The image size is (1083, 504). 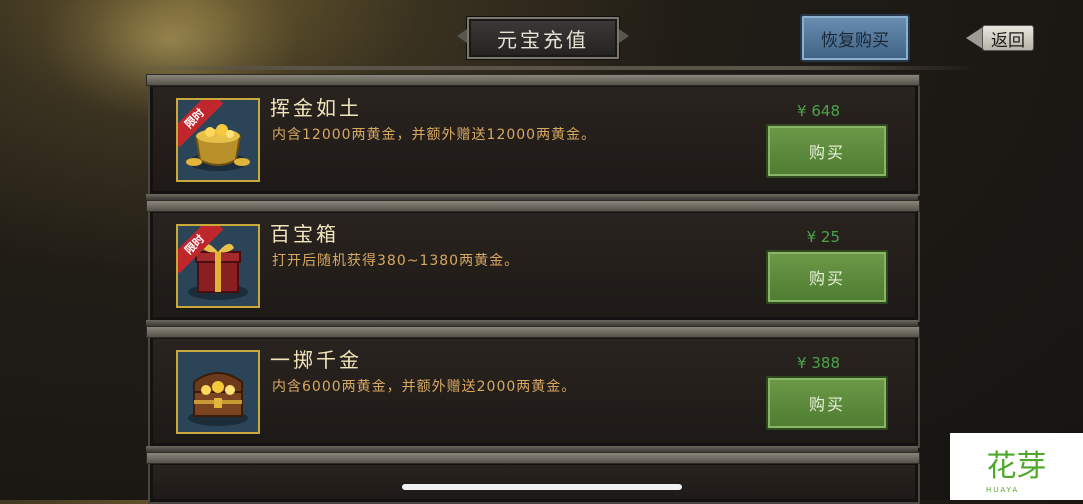 I want to click on watermark-text: 花芽, so click(x=1016, y=466).